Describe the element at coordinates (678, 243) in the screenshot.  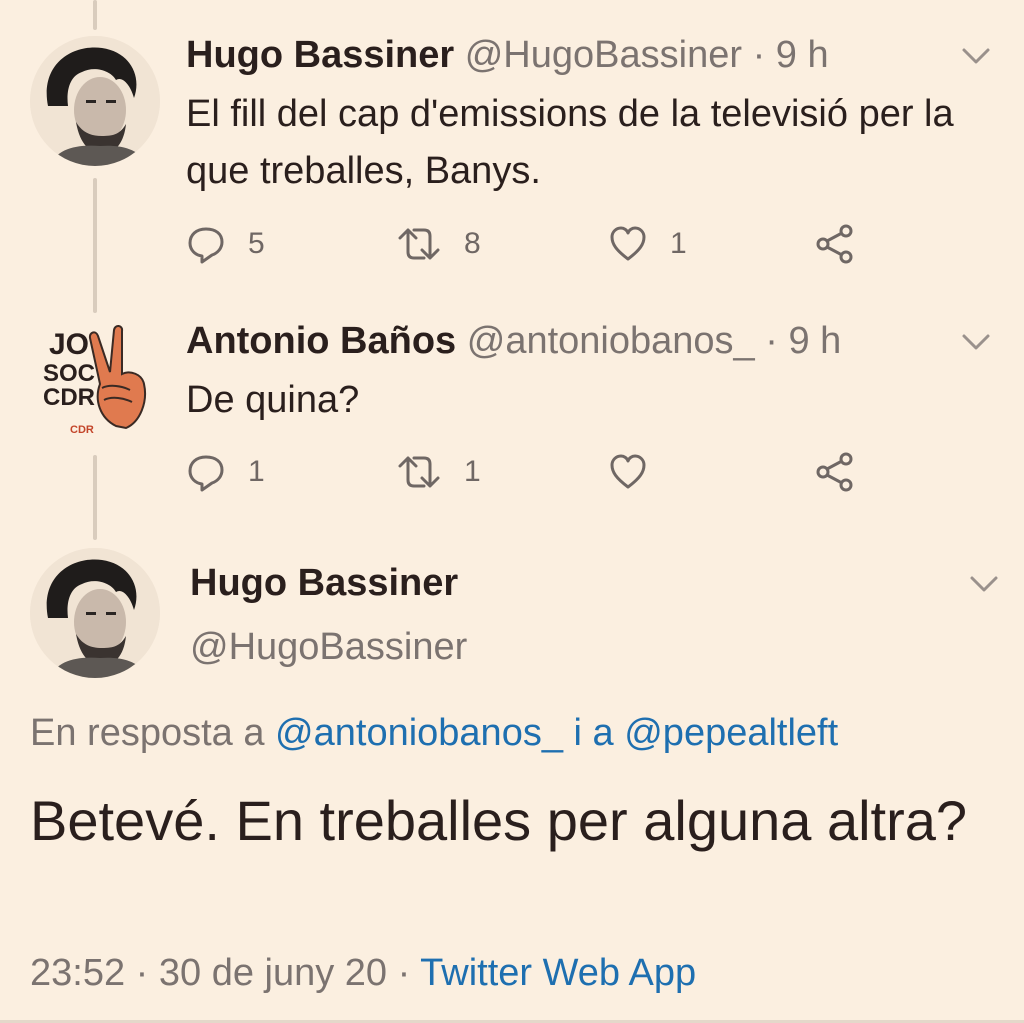
I see `like-count: 1` at that location.